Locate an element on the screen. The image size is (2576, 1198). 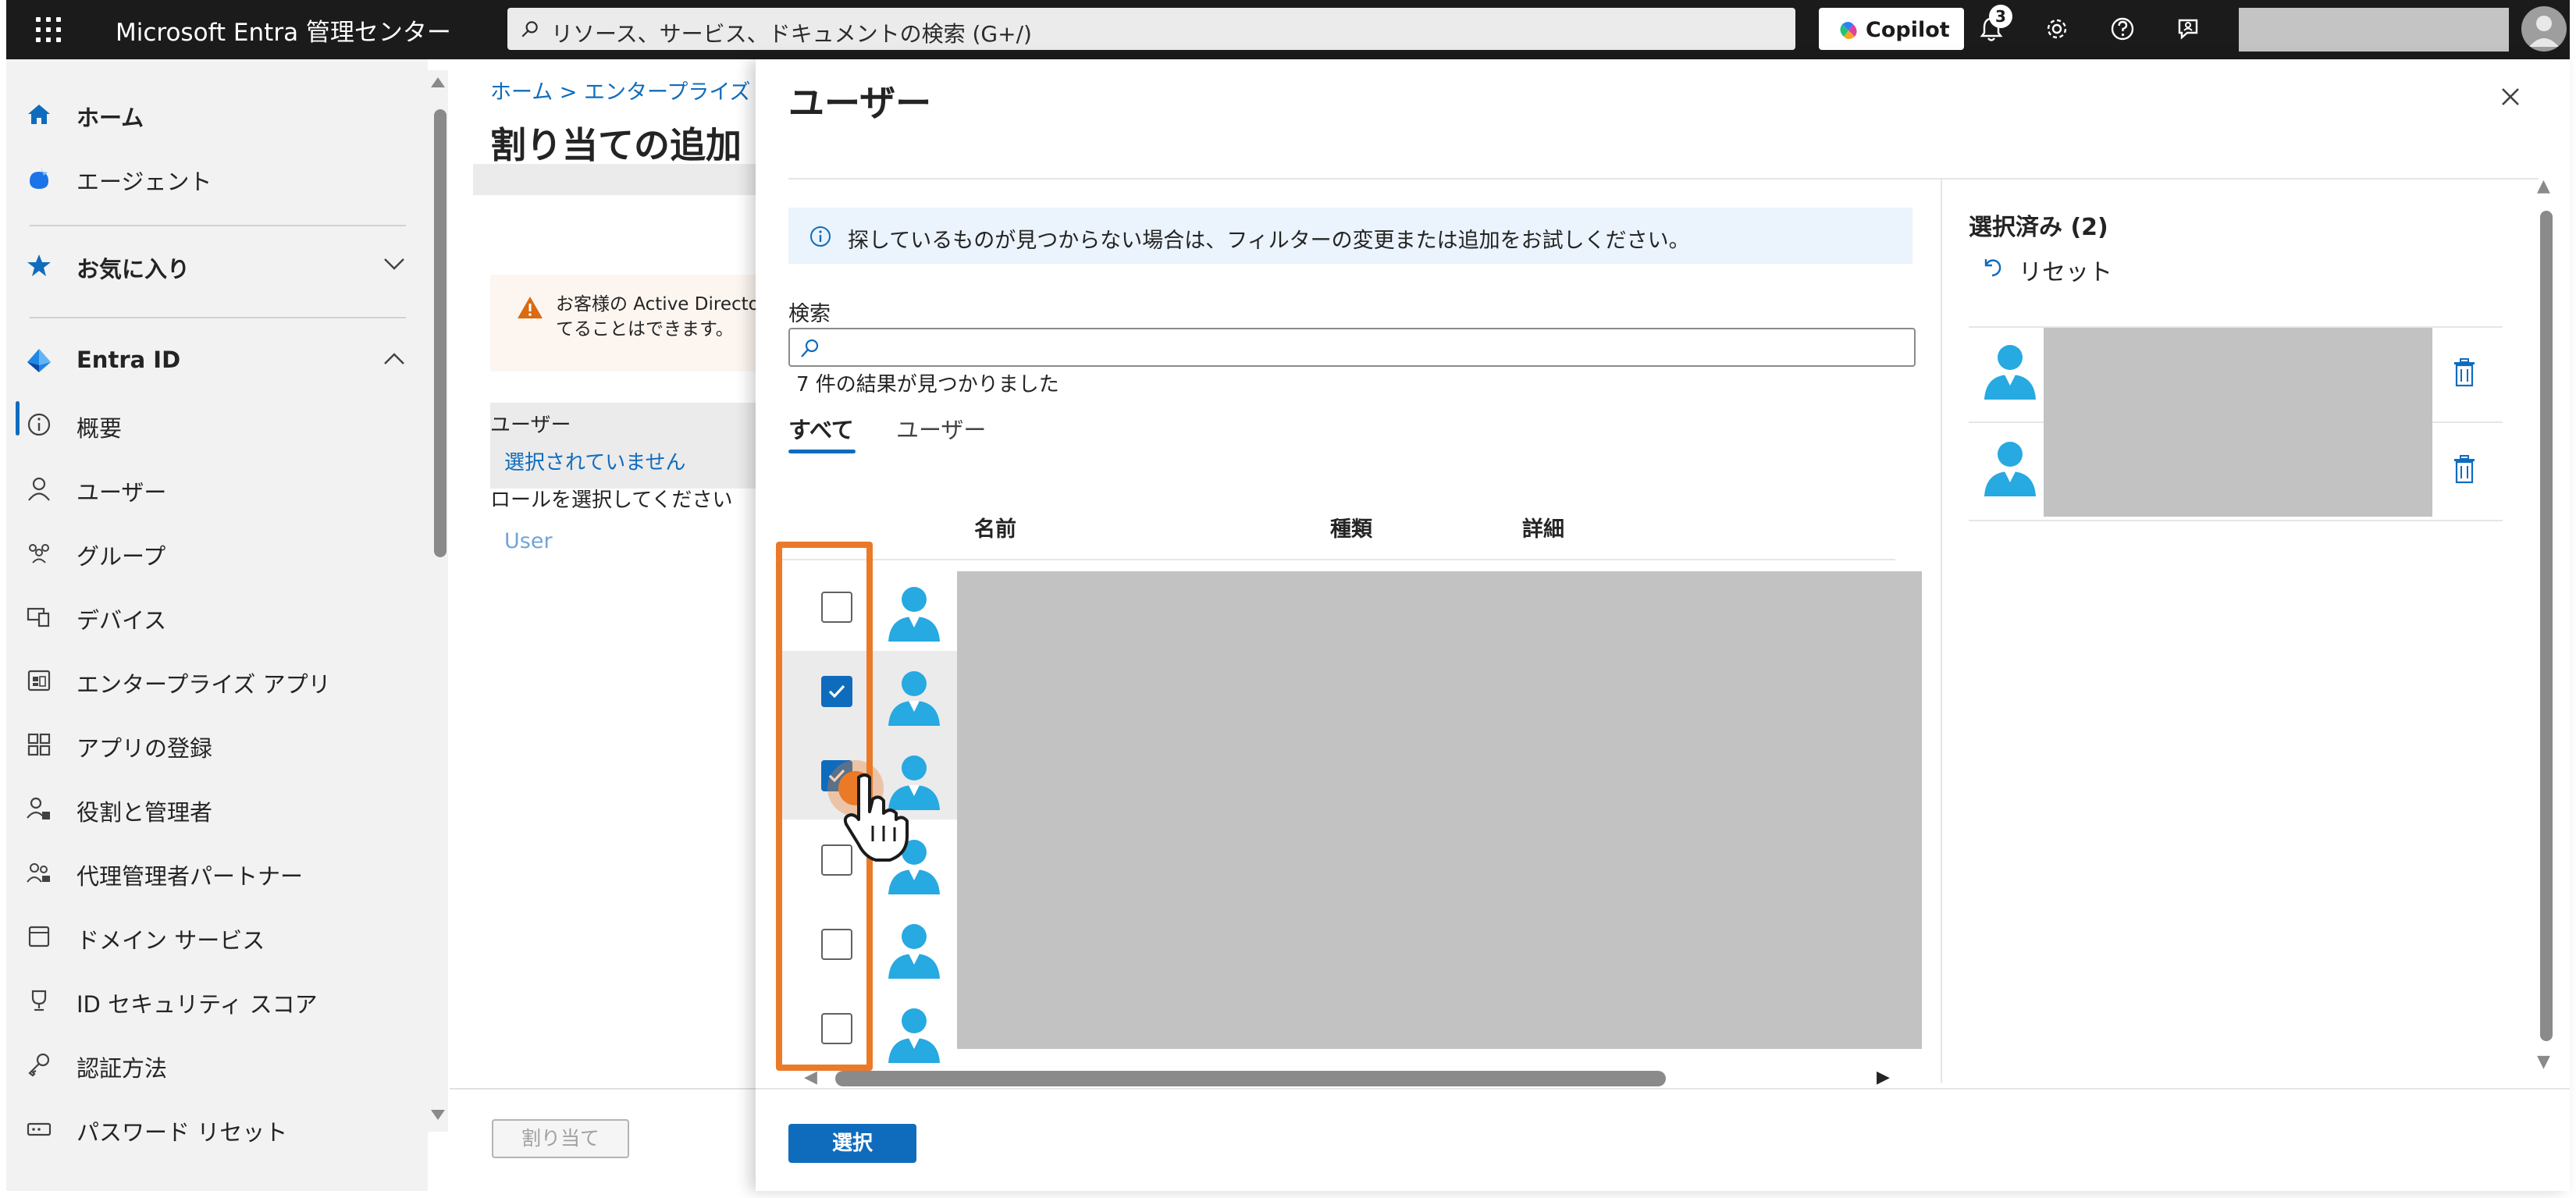
sidebar-item-enterprise-apps: エンタープライズ アプリ is located at coordinates (209, 679).